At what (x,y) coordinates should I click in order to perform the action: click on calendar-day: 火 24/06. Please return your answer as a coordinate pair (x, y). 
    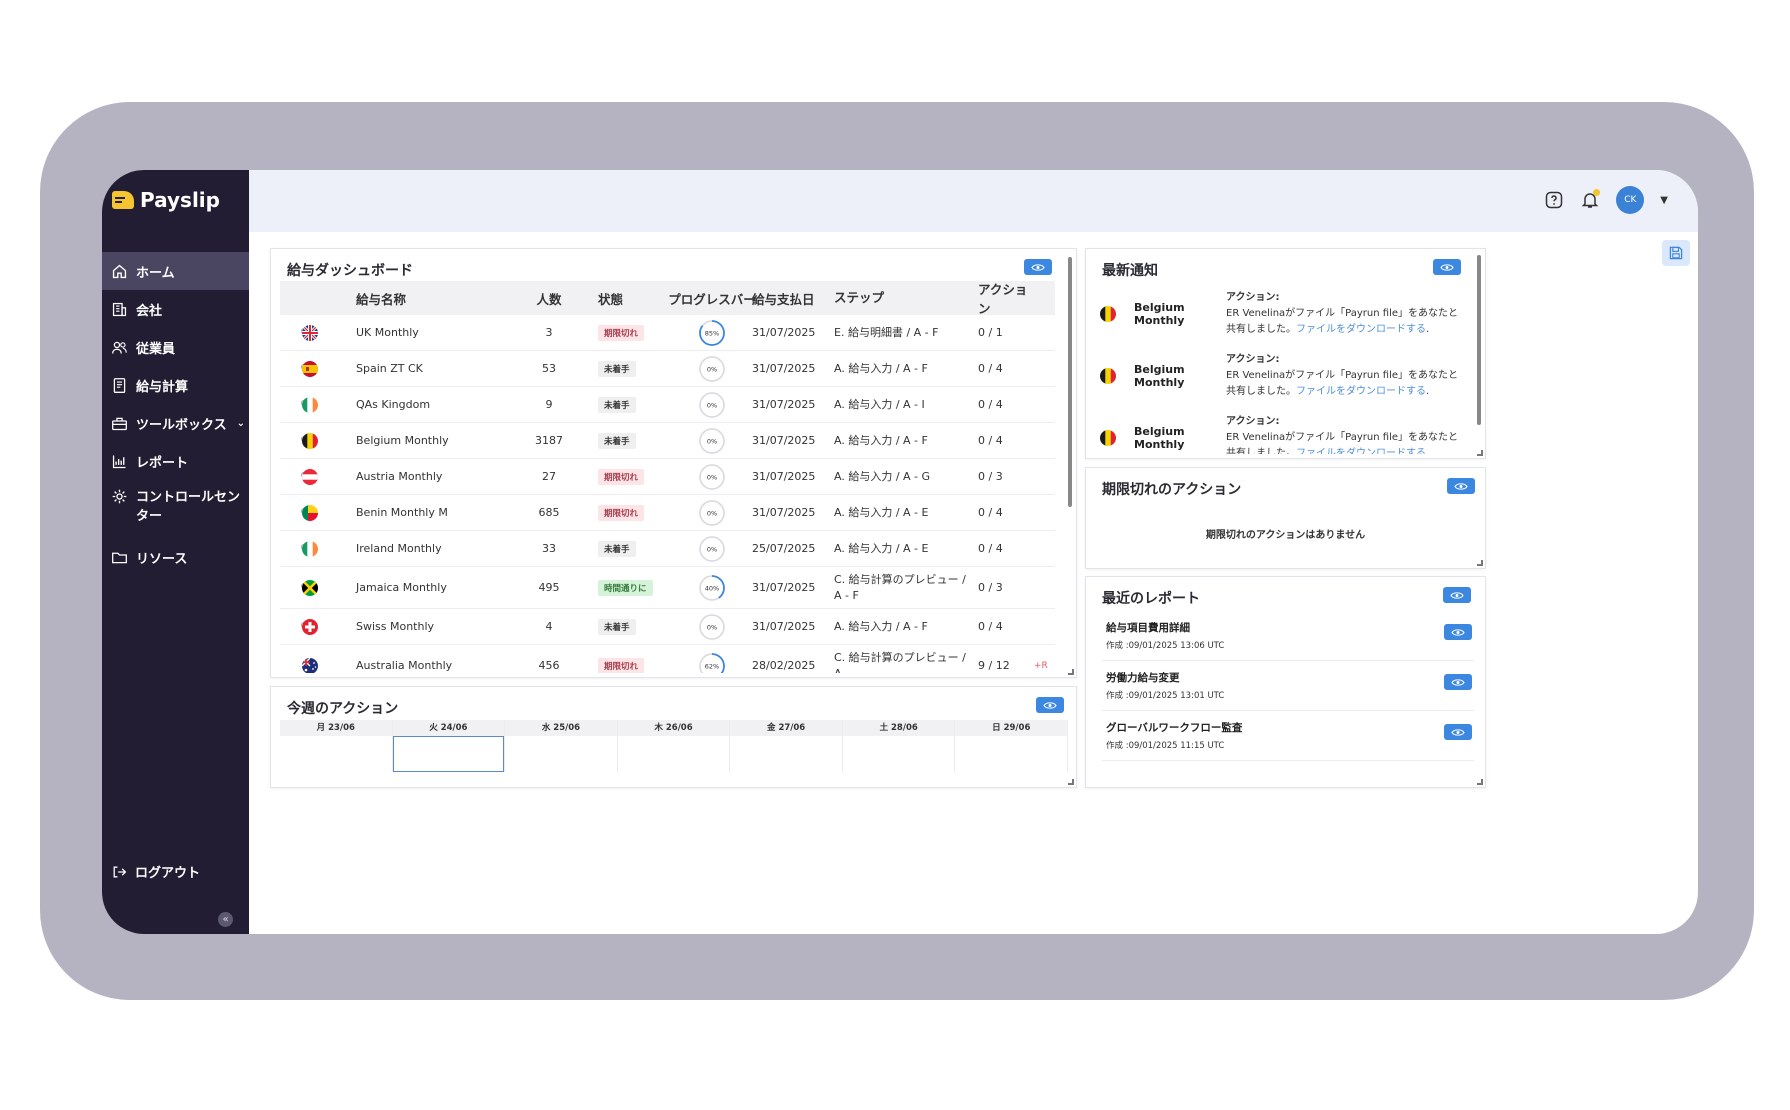
    Looking at the image, I should click on (449, 746).